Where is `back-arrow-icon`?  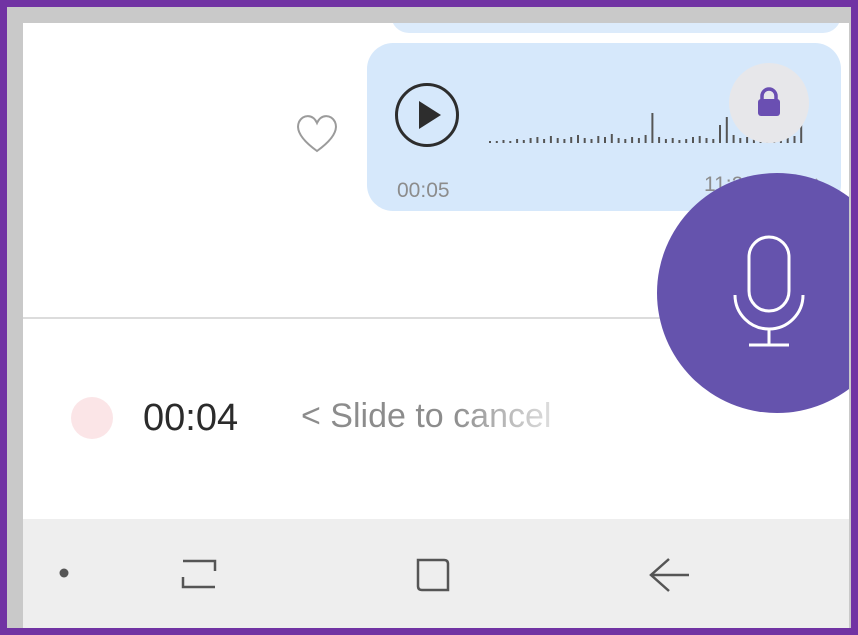 back-arrow-icon is located at coordinates (669, 575).